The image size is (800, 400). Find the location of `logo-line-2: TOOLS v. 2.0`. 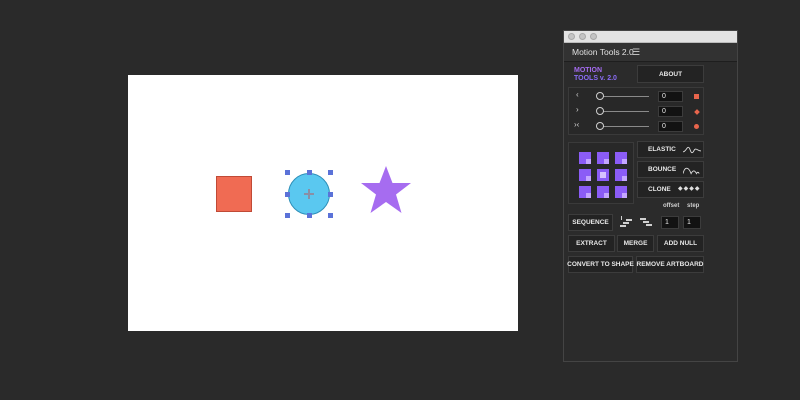

logo-line-2: TOOLS v. 2.0 is located at coordinates (595, 78).